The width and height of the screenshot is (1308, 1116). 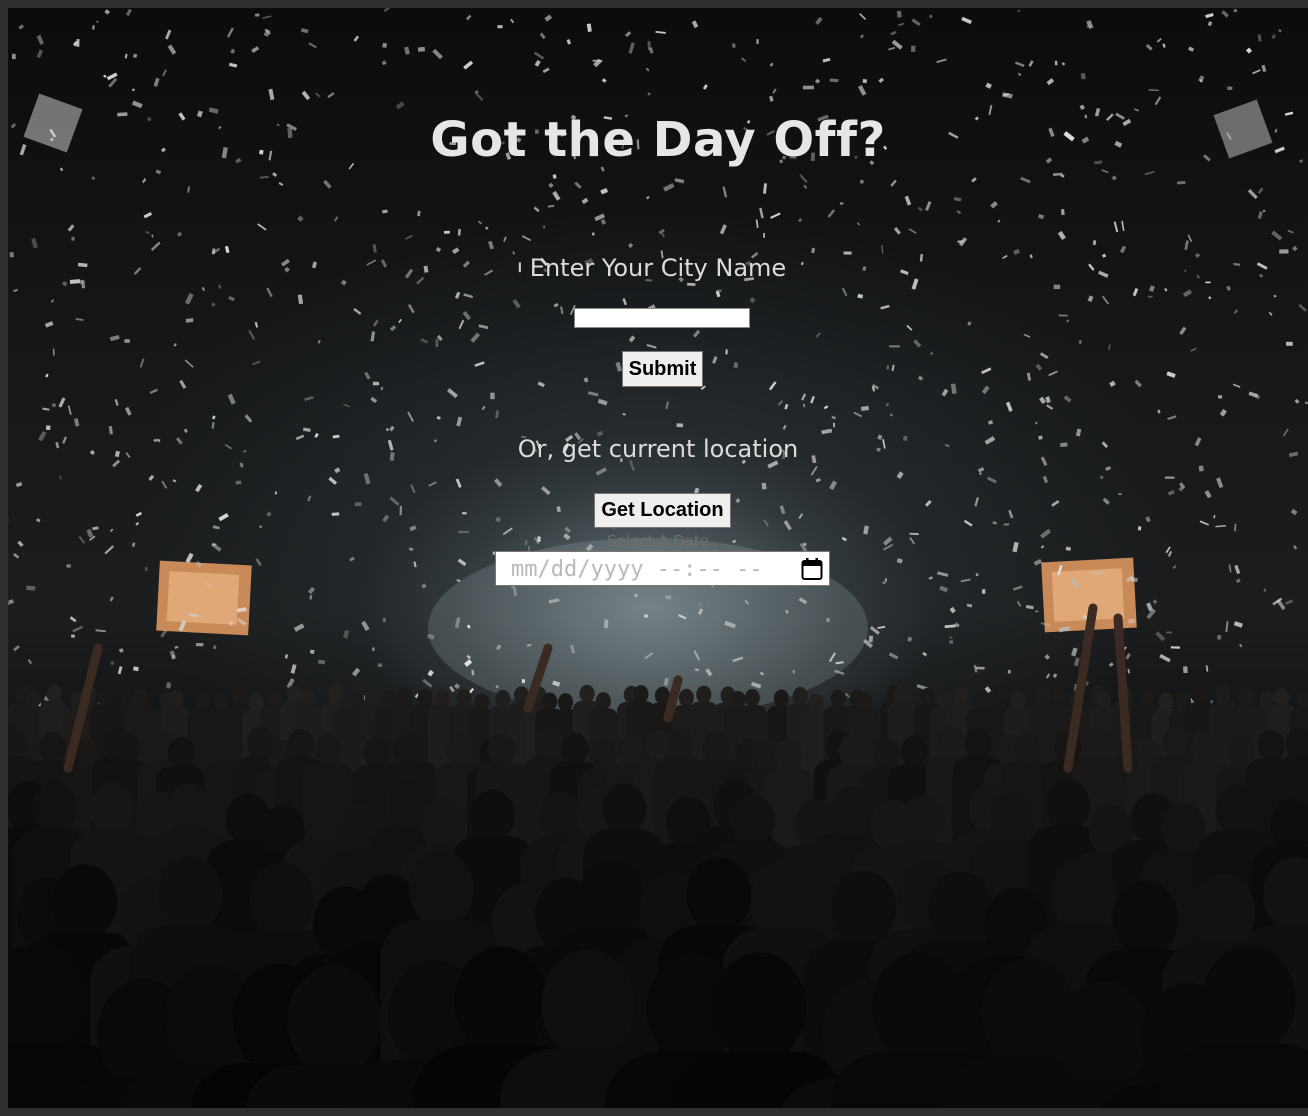 I want to click on location-label: Or, get current location, so click(x=658, y=449).